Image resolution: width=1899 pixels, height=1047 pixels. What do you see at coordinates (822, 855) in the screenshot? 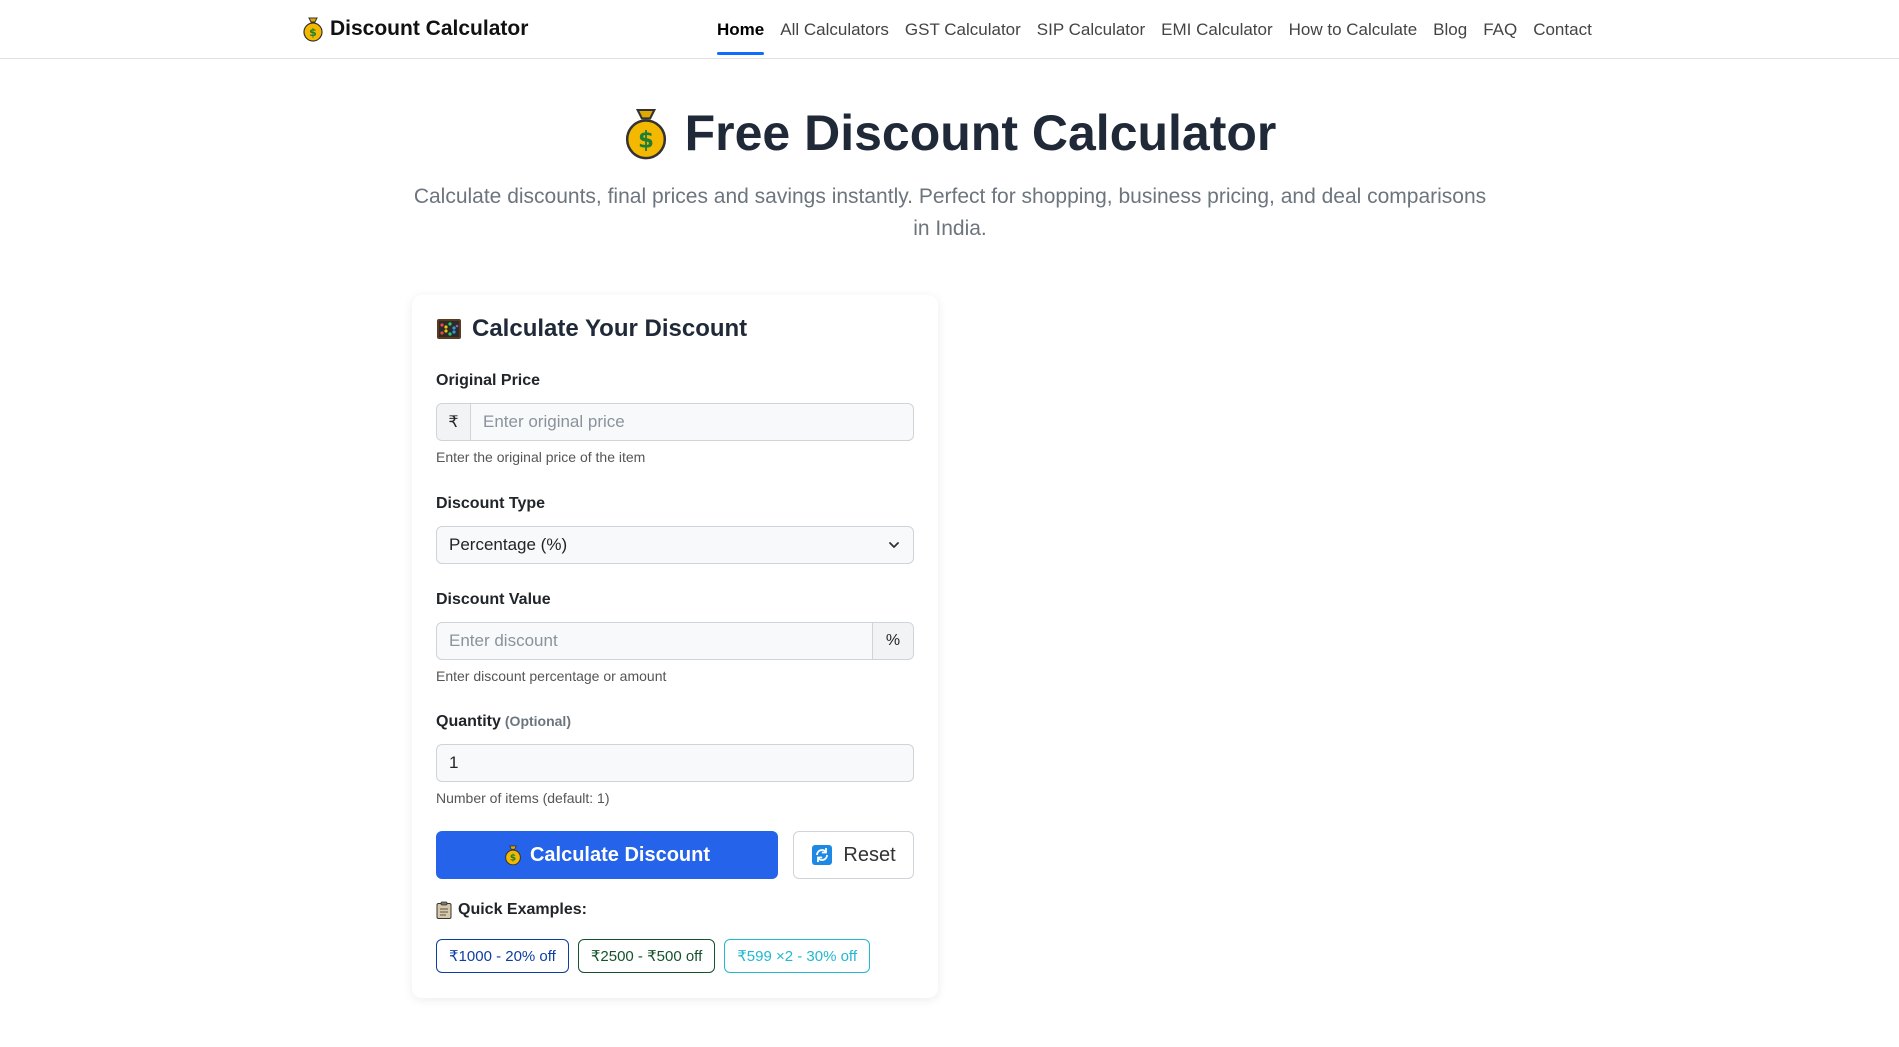
I see `refresh-icon` at bounding box center [822, 855].